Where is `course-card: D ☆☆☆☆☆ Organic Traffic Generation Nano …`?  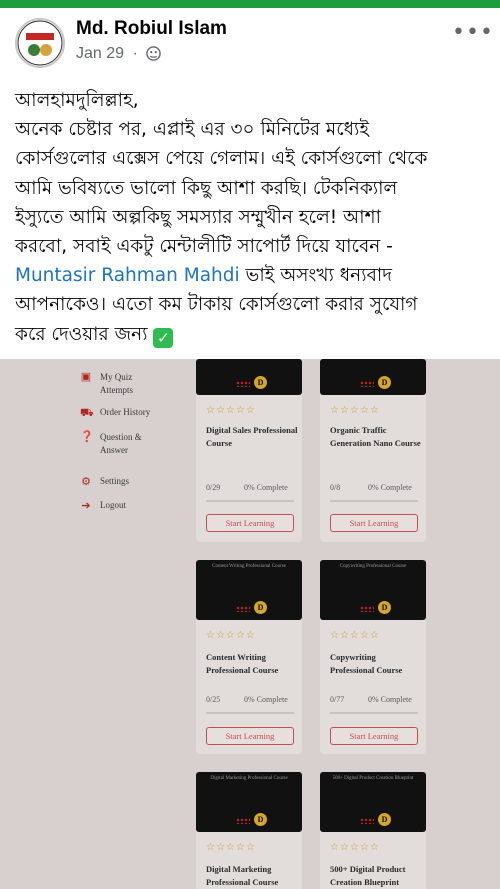 course-card: D ☆☆☆☆☆ Organic Traffic Generation Nano … is located at coordinates (373, 450).